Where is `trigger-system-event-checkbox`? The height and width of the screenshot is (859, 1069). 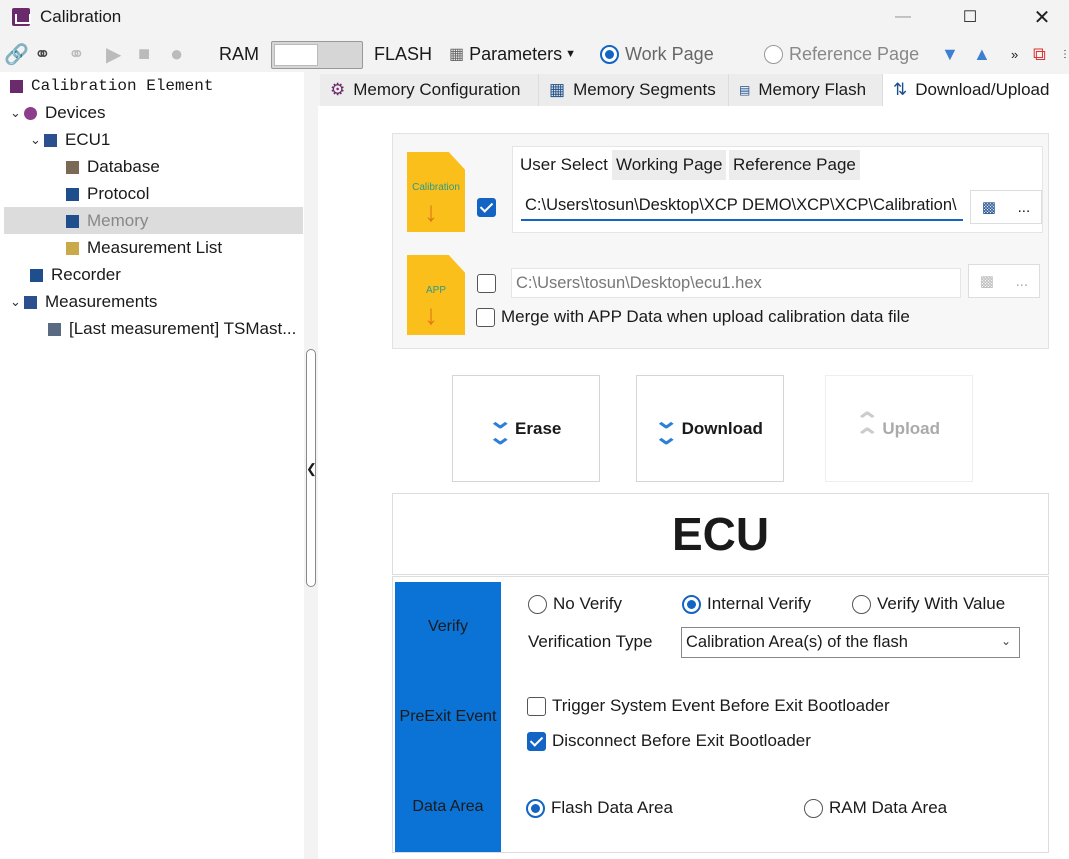
trigger-system-event-checkbox is located at coordinates (536, 706).